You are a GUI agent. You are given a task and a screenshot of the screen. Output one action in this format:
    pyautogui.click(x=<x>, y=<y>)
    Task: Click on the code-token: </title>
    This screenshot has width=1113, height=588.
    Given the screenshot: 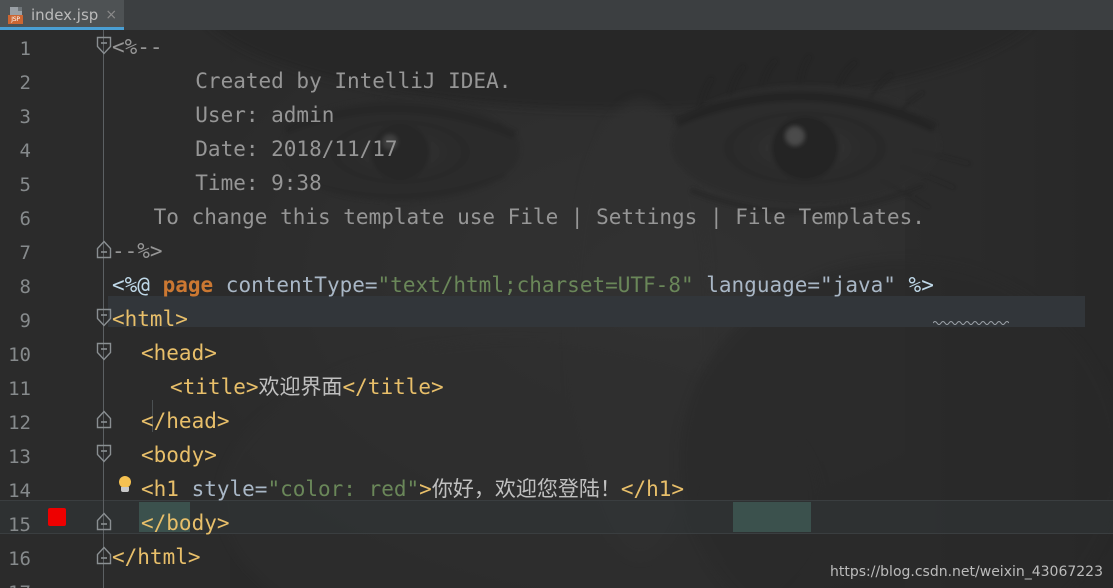 What is the action you would take?
    pyautogui.click(x=393, y=387)
    